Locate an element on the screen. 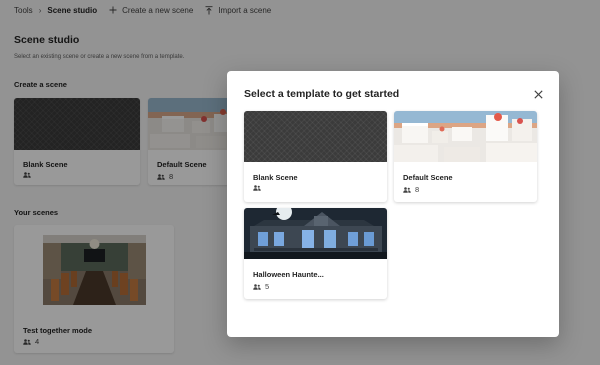 The image size is (600, 365). template-card-halloween: Halloween Haunte... 5 is located at coordinates (315, 253).